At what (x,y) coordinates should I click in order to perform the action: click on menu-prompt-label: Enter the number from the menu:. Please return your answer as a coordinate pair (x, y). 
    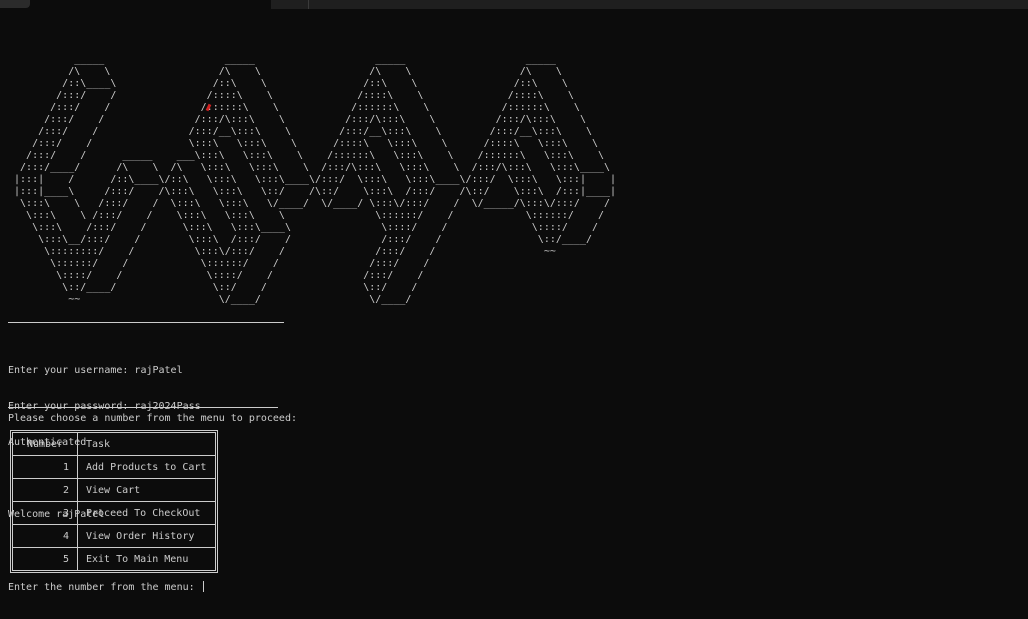
    Looking at the image, I should click on (104, 587).